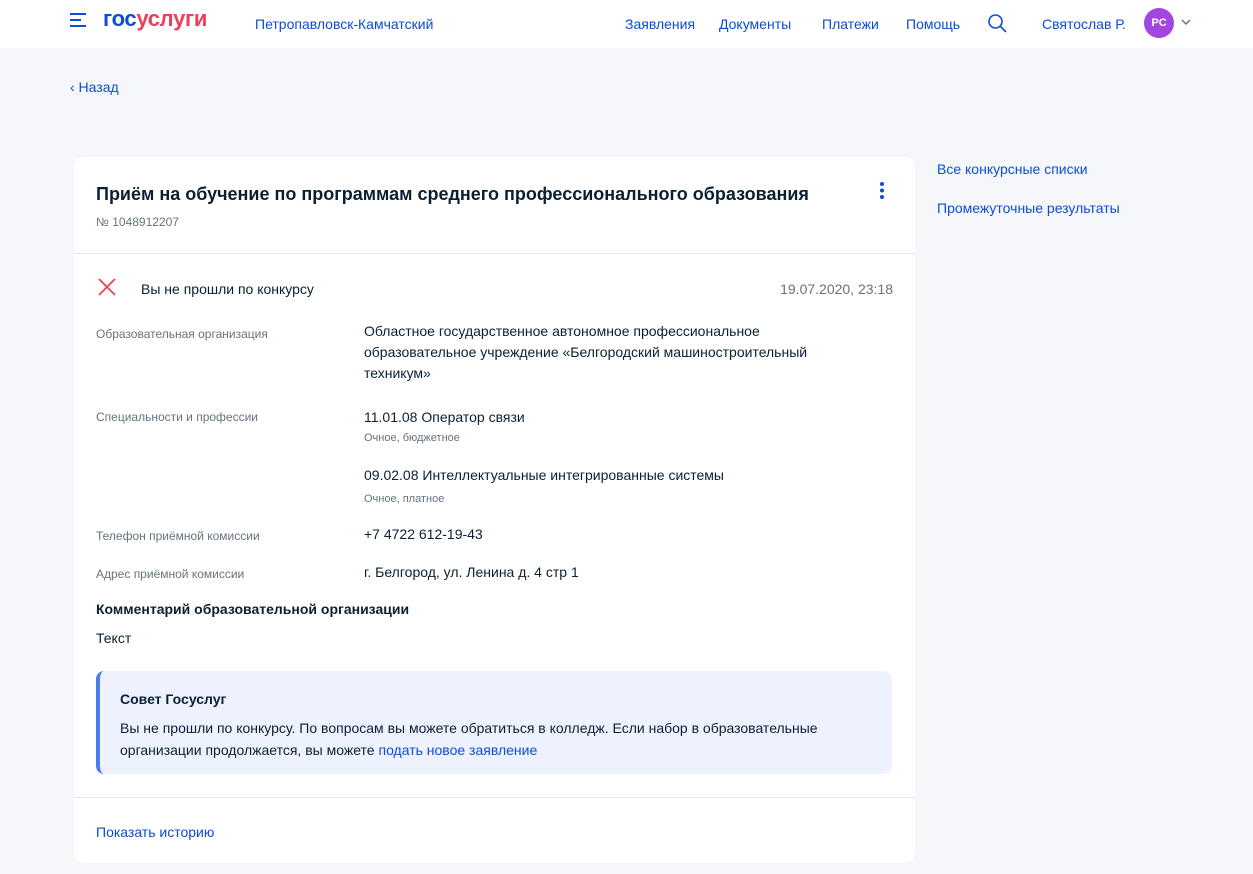 The width and height of the screenshot is (1253, 874). Describe the element at coordinates (836, 289) in the screenshot. I see `status-date: 19.07.2020, 23:18` at that location.